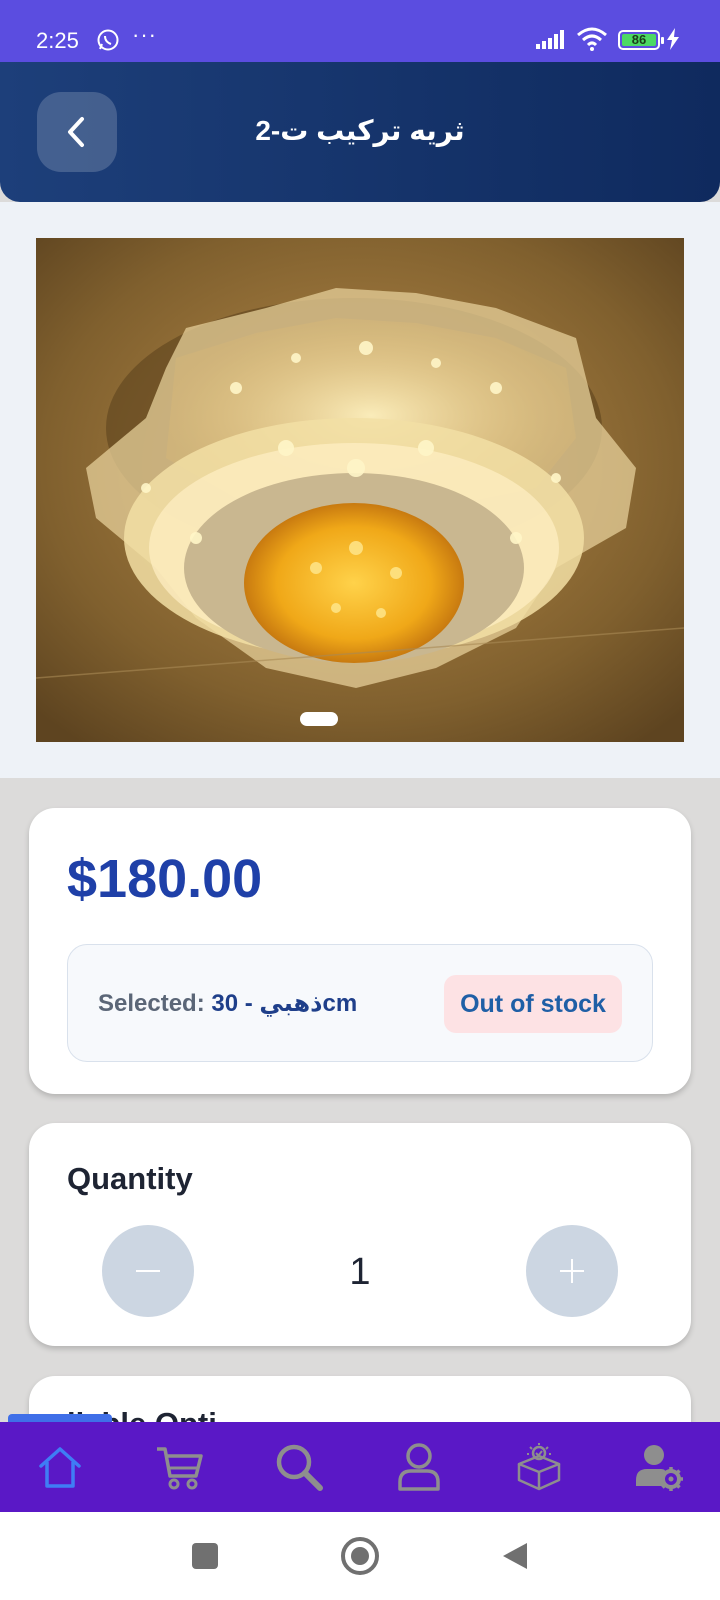 The image size is (720, 1600). I want to click on nav-cart, so click(179, 1467).